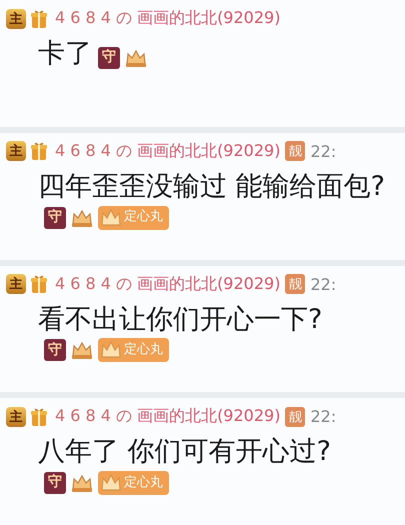 The image size is (405, 525). What do you see at coordinates (65, 53) in the screenshot?
I see `message-text: 卡了` at bounding box center [65, 53].